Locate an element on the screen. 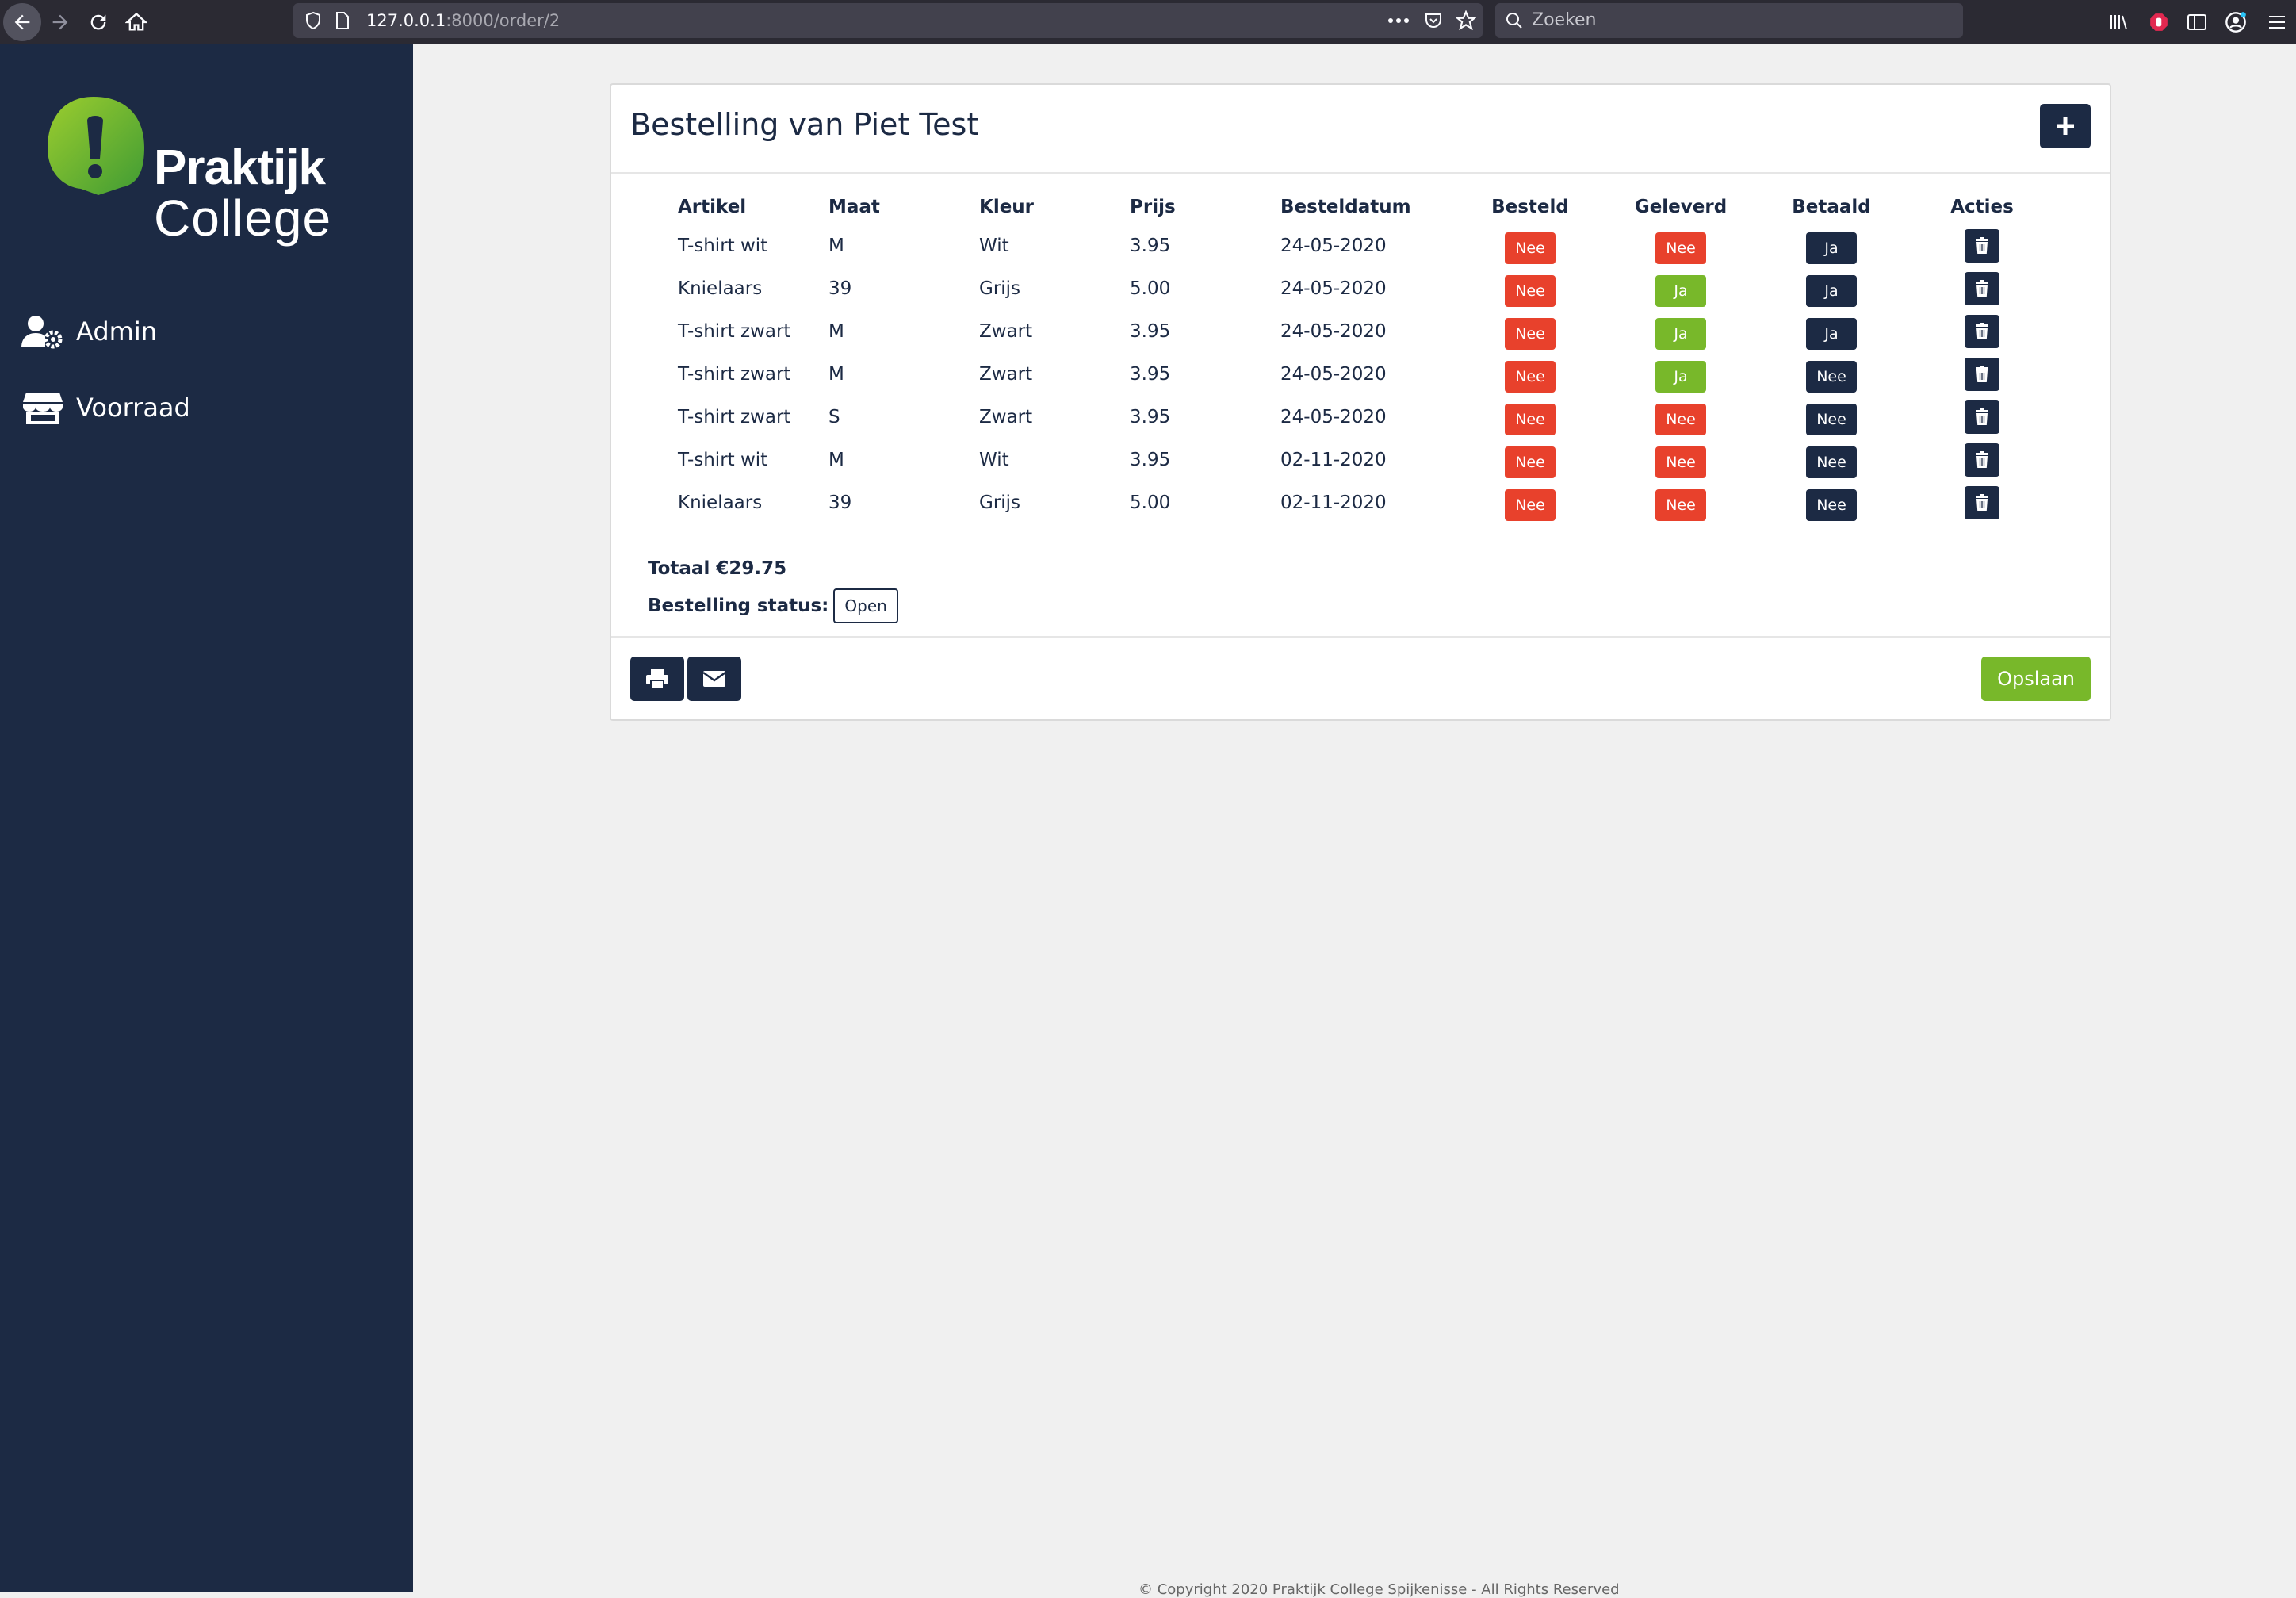 The width and height of the screenshot is (2296, 1598). sidebar-item-label: Voorraad is located at coordinates (133, 408).